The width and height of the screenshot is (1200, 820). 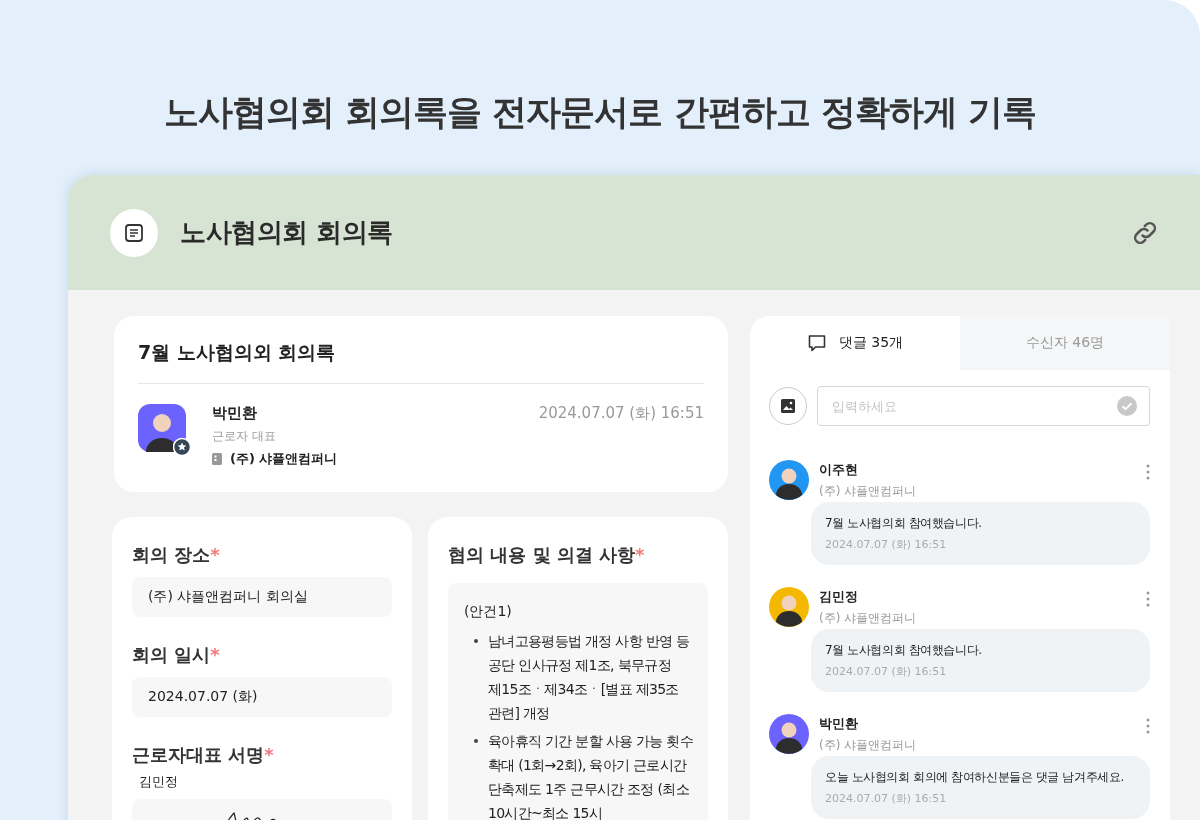 What do you see at coordinates (600, 112) in the screenshot?
I see `headline: 노사협의회 회의록을 전자문서로 간편하고 정확하게 기록` at bounding box center [600, 112].